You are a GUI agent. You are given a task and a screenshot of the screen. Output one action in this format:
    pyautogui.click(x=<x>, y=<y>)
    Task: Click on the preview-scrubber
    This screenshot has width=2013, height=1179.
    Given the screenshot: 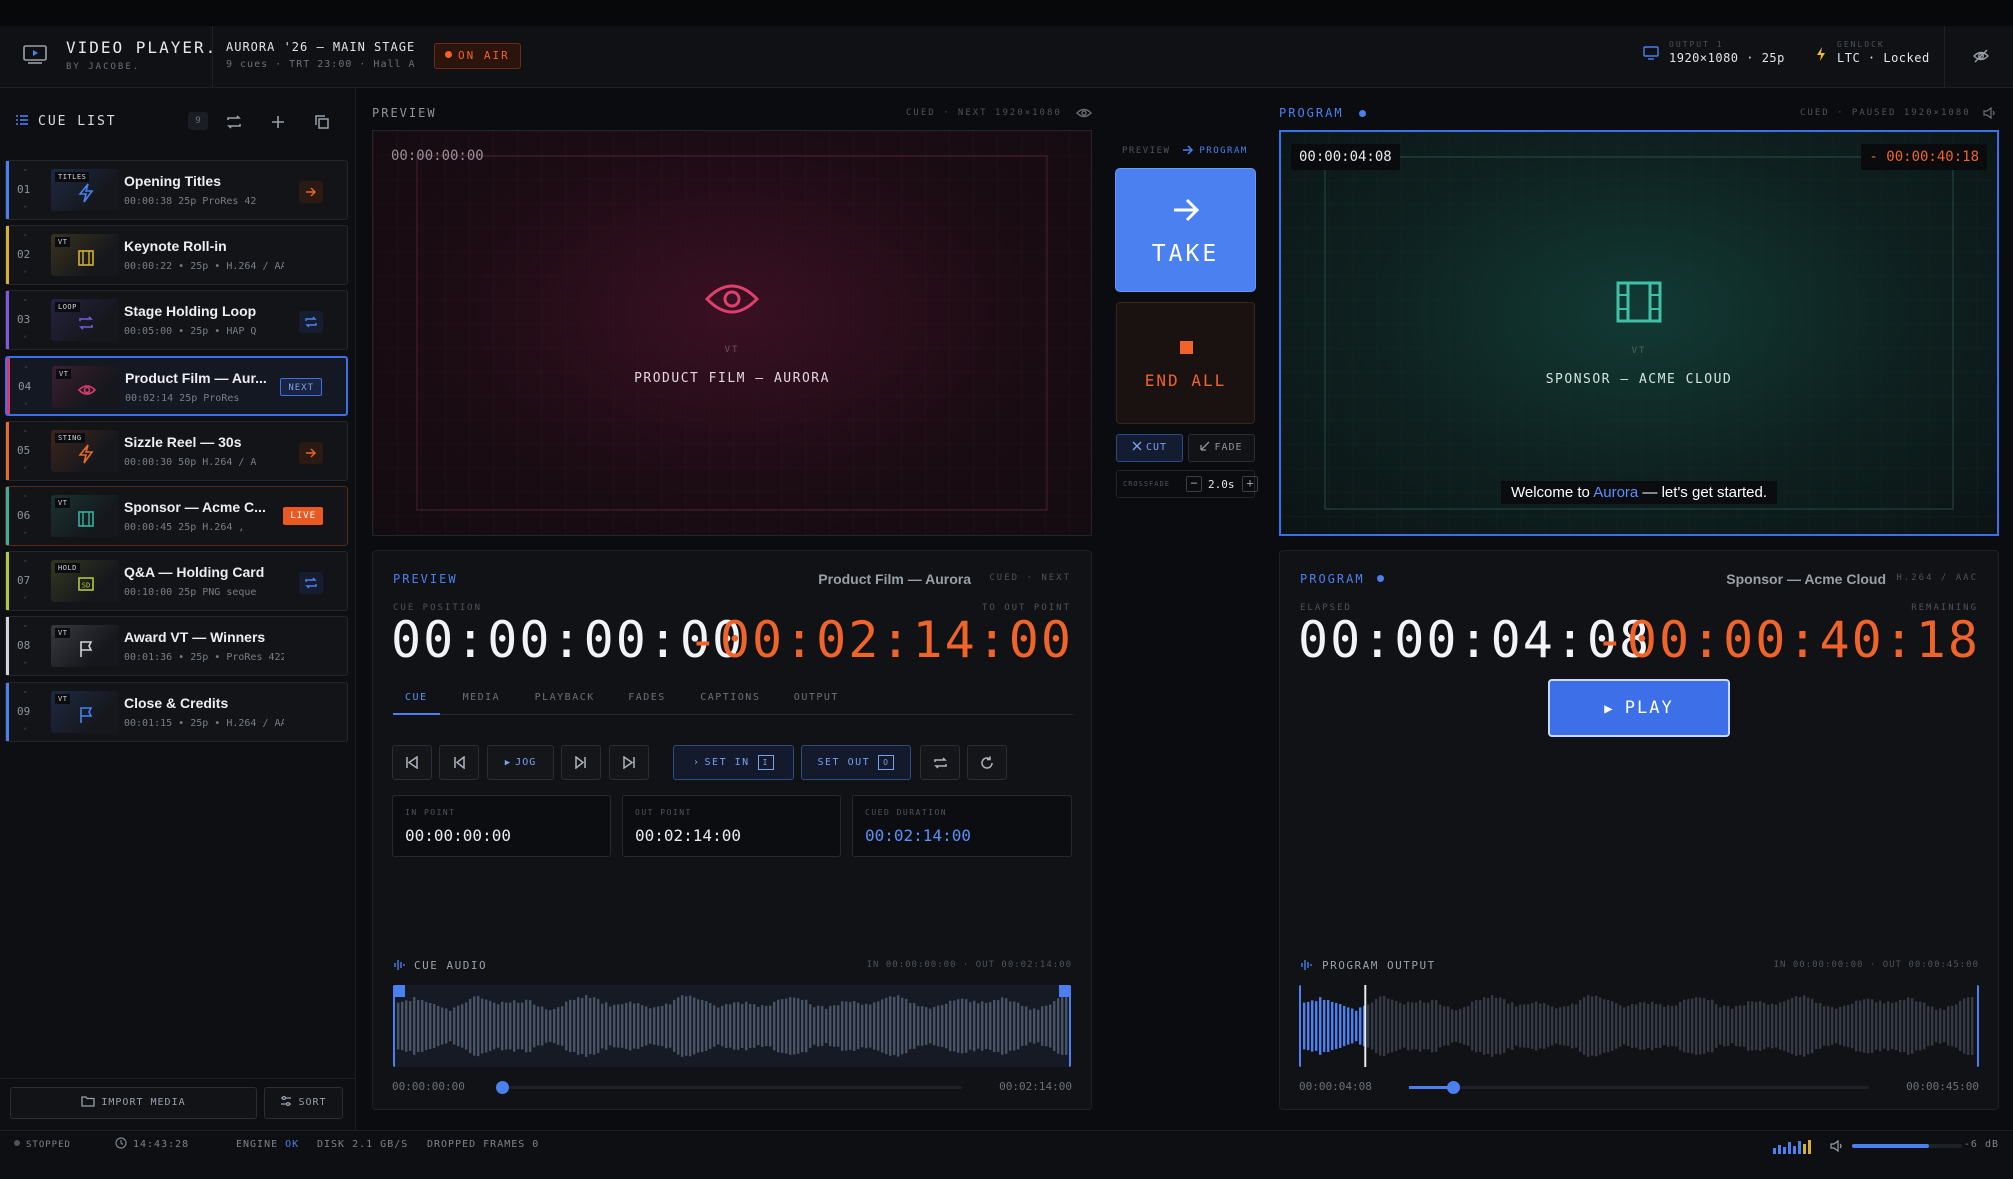 What is the action you would take?
    pyautogui.click(x=729, y=1087)
    